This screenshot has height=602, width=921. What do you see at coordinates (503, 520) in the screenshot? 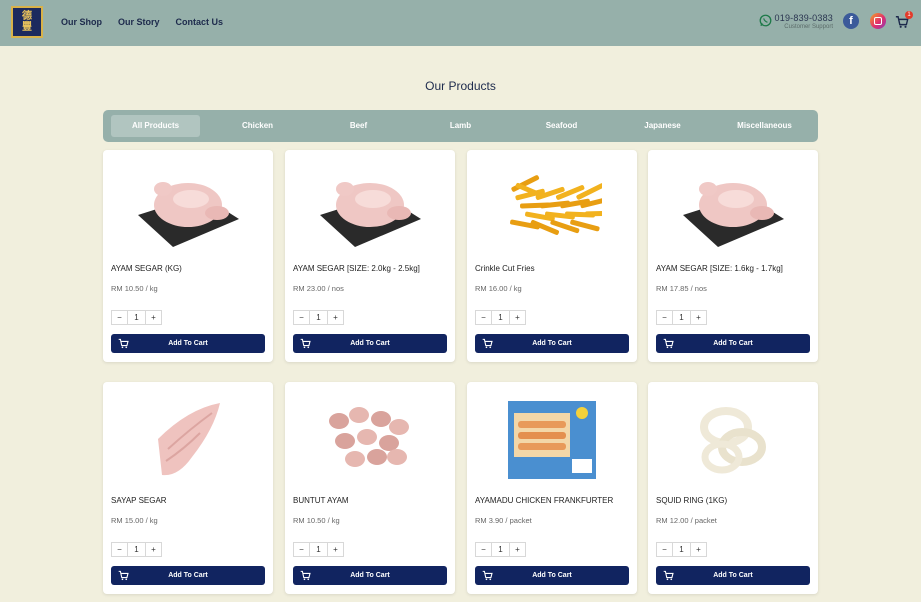
I see `product-price: RM 3.90 / packet` at bounding box center [503, 520].